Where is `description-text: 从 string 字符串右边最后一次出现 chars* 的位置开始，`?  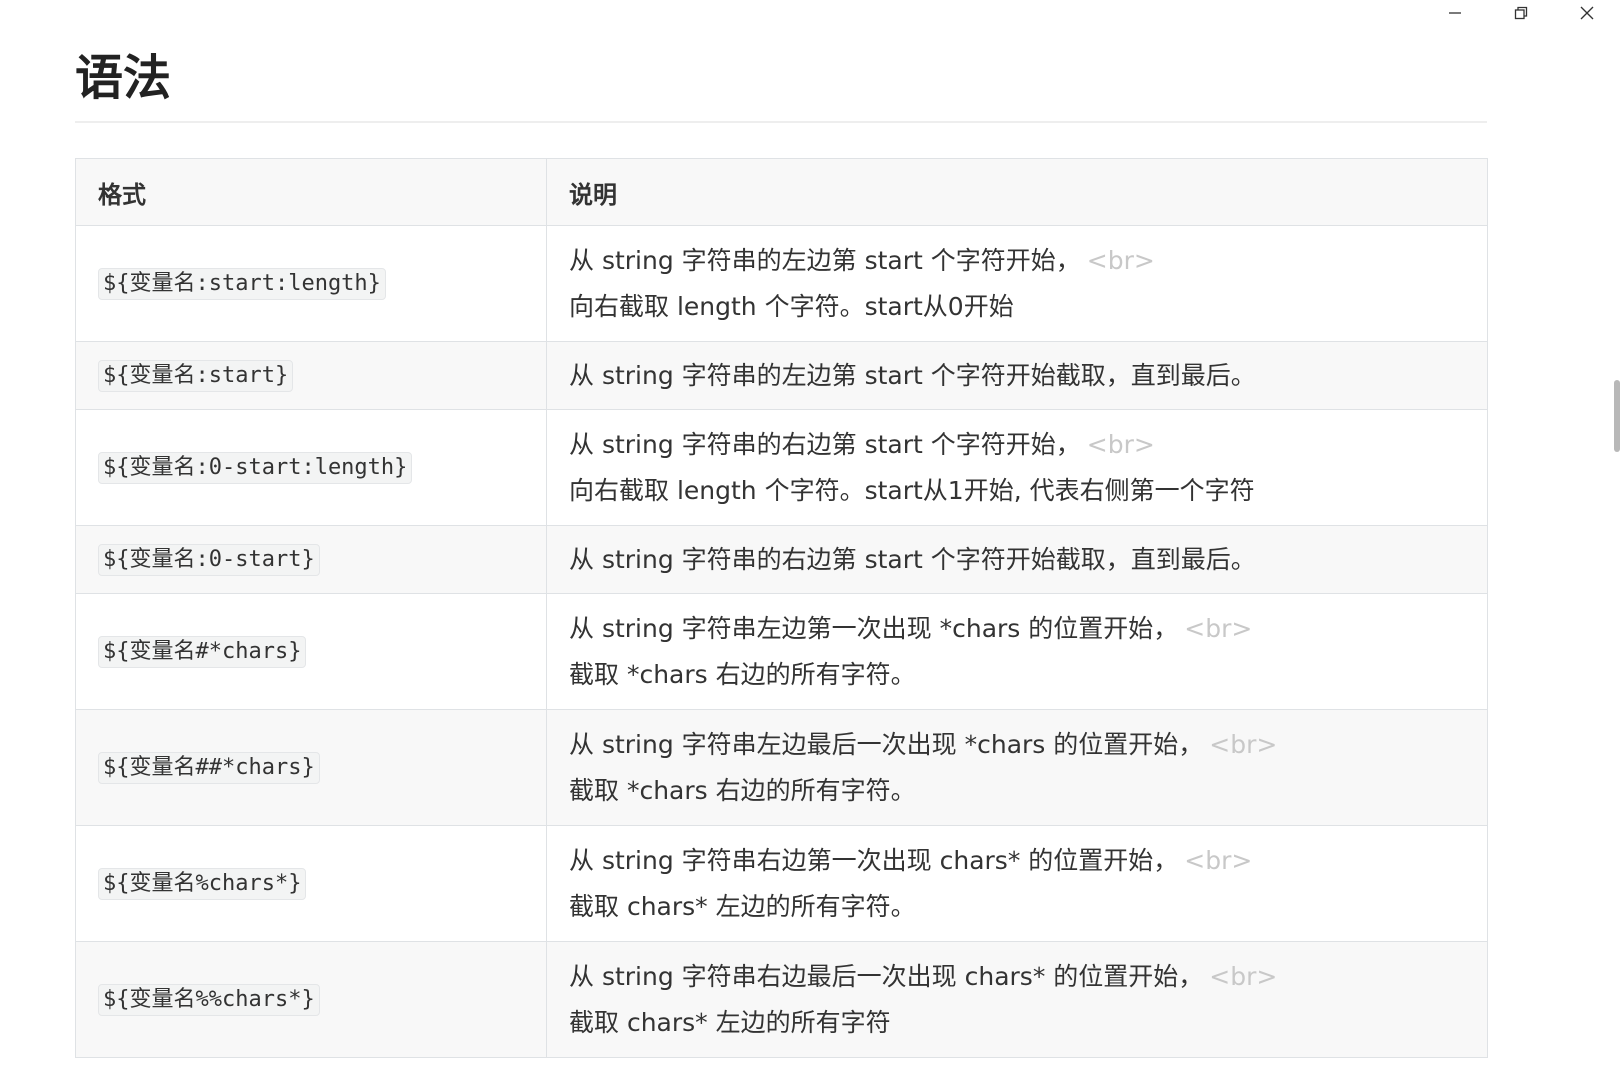 description-text: 从 string 字符串右边最后一次出现 chars* 的位置开始， is located at coordinates (886, 976).